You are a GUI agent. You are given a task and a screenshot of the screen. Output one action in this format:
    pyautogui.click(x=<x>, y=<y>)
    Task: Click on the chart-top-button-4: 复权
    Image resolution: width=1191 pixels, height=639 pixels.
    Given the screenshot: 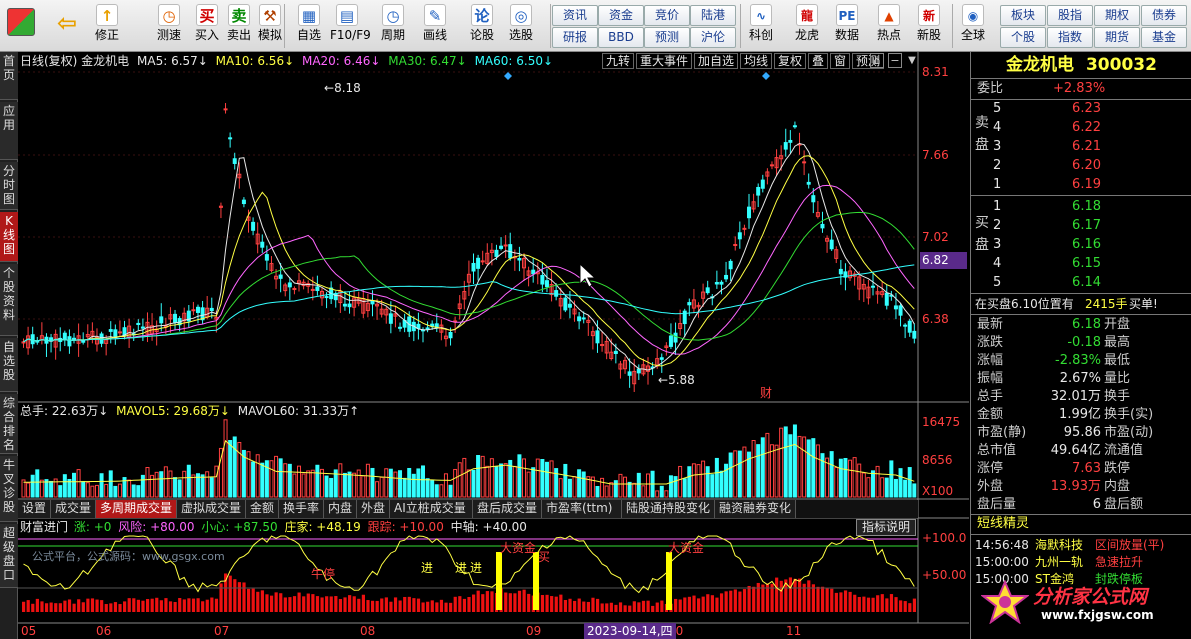 What is the action you would take?
    pyautogui.click(x=790, y=61)
    